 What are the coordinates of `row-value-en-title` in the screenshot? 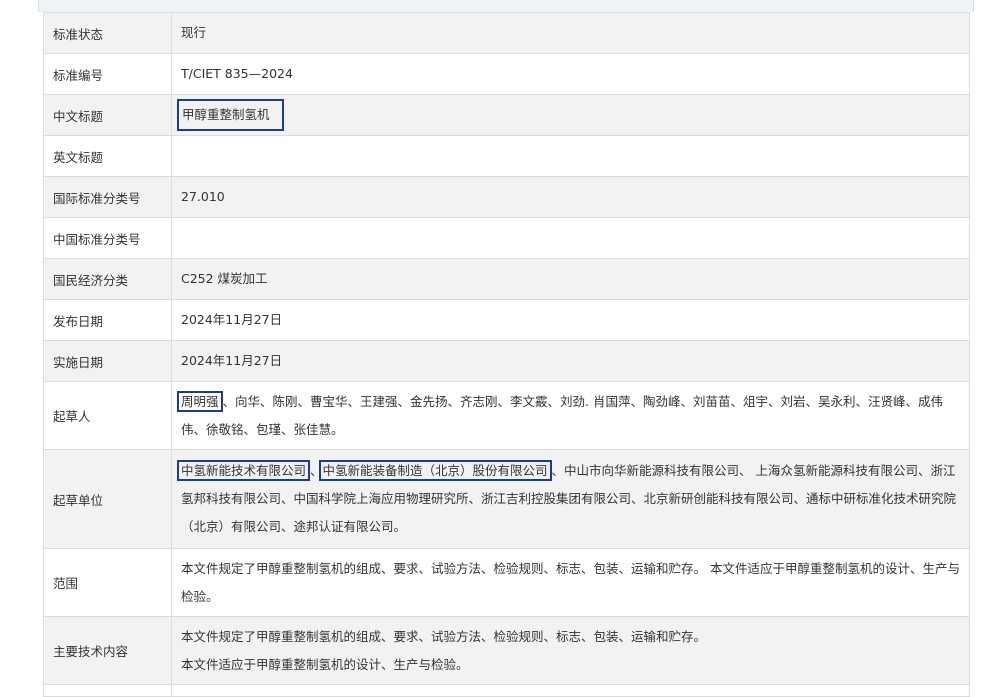 It's located at (570, 156).